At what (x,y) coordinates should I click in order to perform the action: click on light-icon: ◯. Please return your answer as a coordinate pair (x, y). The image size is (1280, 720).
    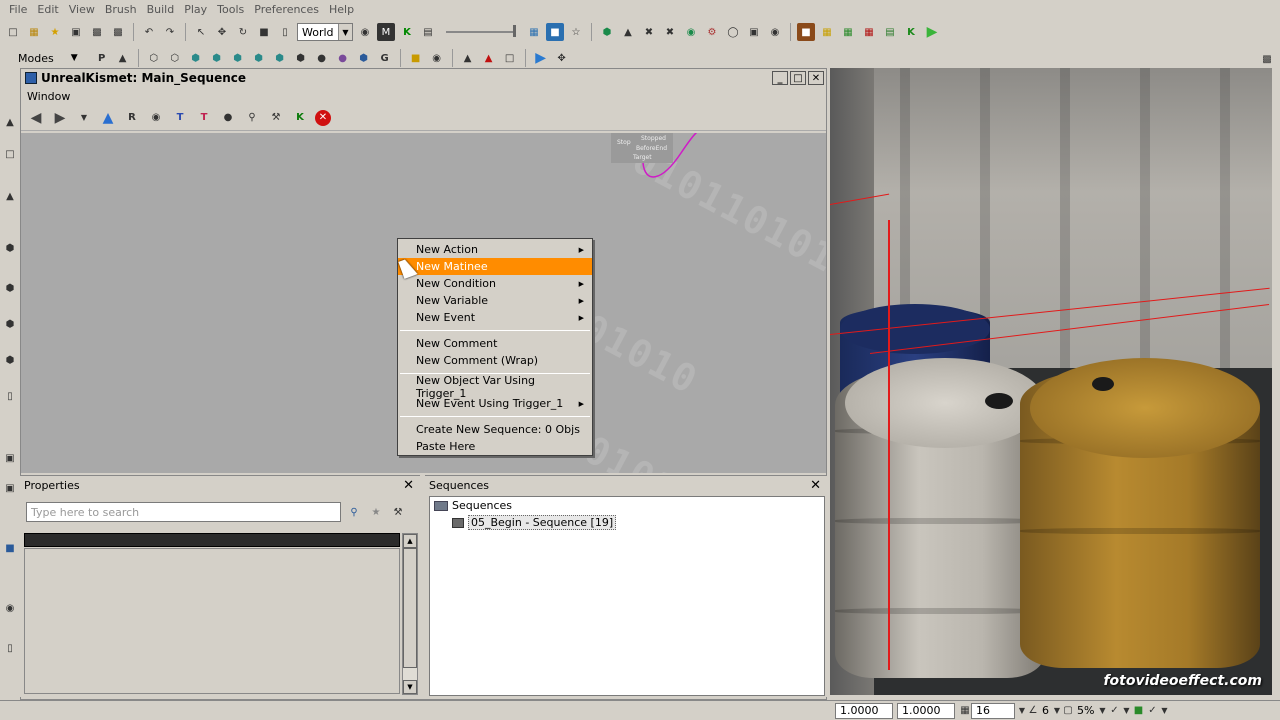
    Looking at the image, I should click on (733, 32).